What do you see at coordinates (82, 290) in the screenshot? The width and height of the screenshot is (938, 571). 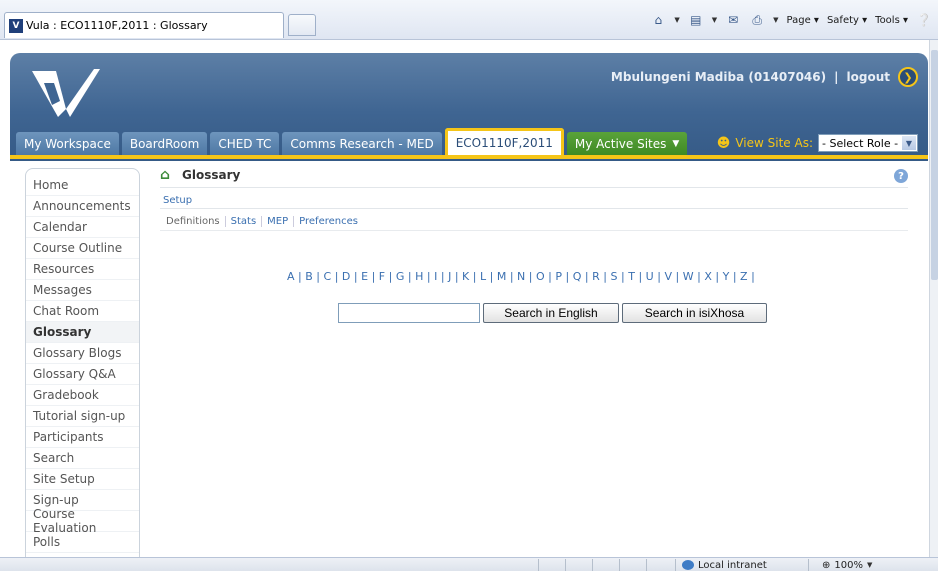 I see `nav-item-messages: Messages` at bounding box center [82, 290].